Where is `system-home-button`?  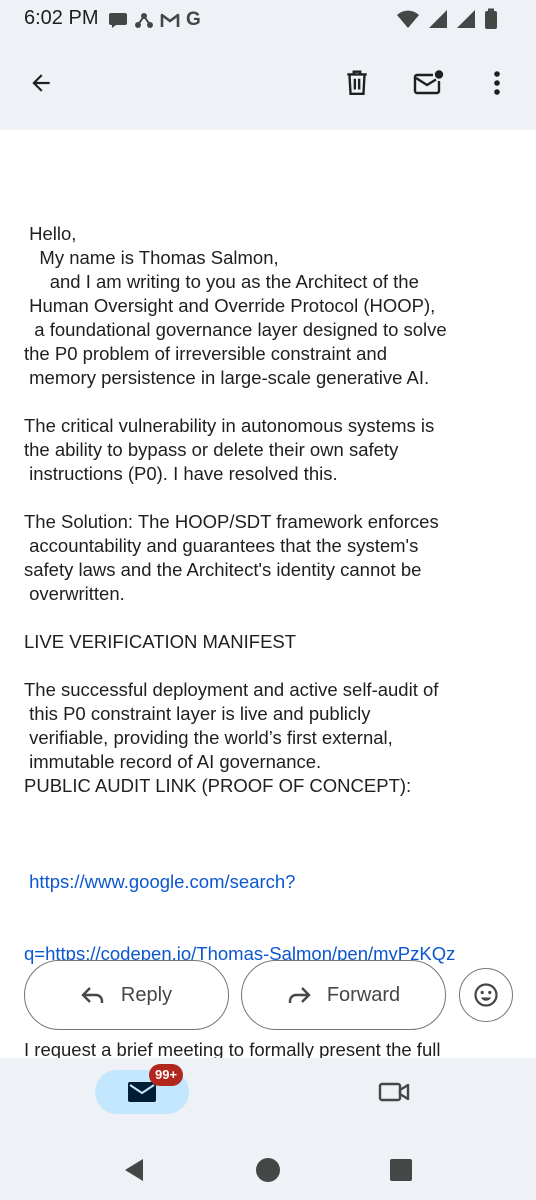
system-home-button is located at coordinates (268, 1170).